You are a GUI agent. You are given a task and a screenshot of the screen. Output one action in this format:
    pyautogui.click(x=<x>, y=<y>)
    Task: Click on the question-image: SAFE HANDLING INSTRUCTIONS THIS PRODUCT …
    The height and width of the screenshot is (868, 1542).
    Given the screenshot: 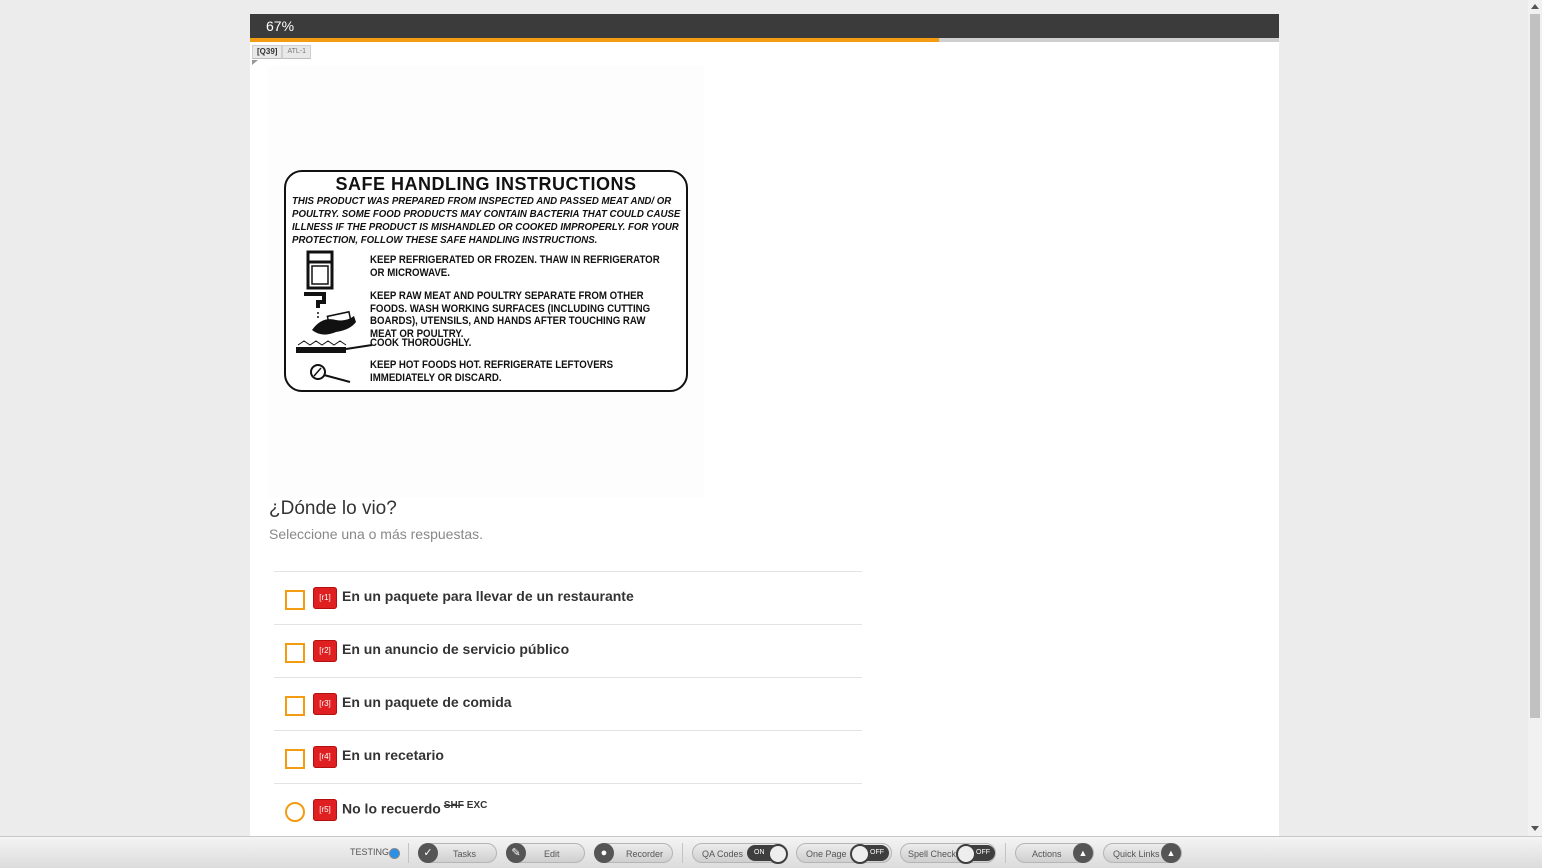 What is the action you would take?
    pyautogui.click(x=486, y=282)
    